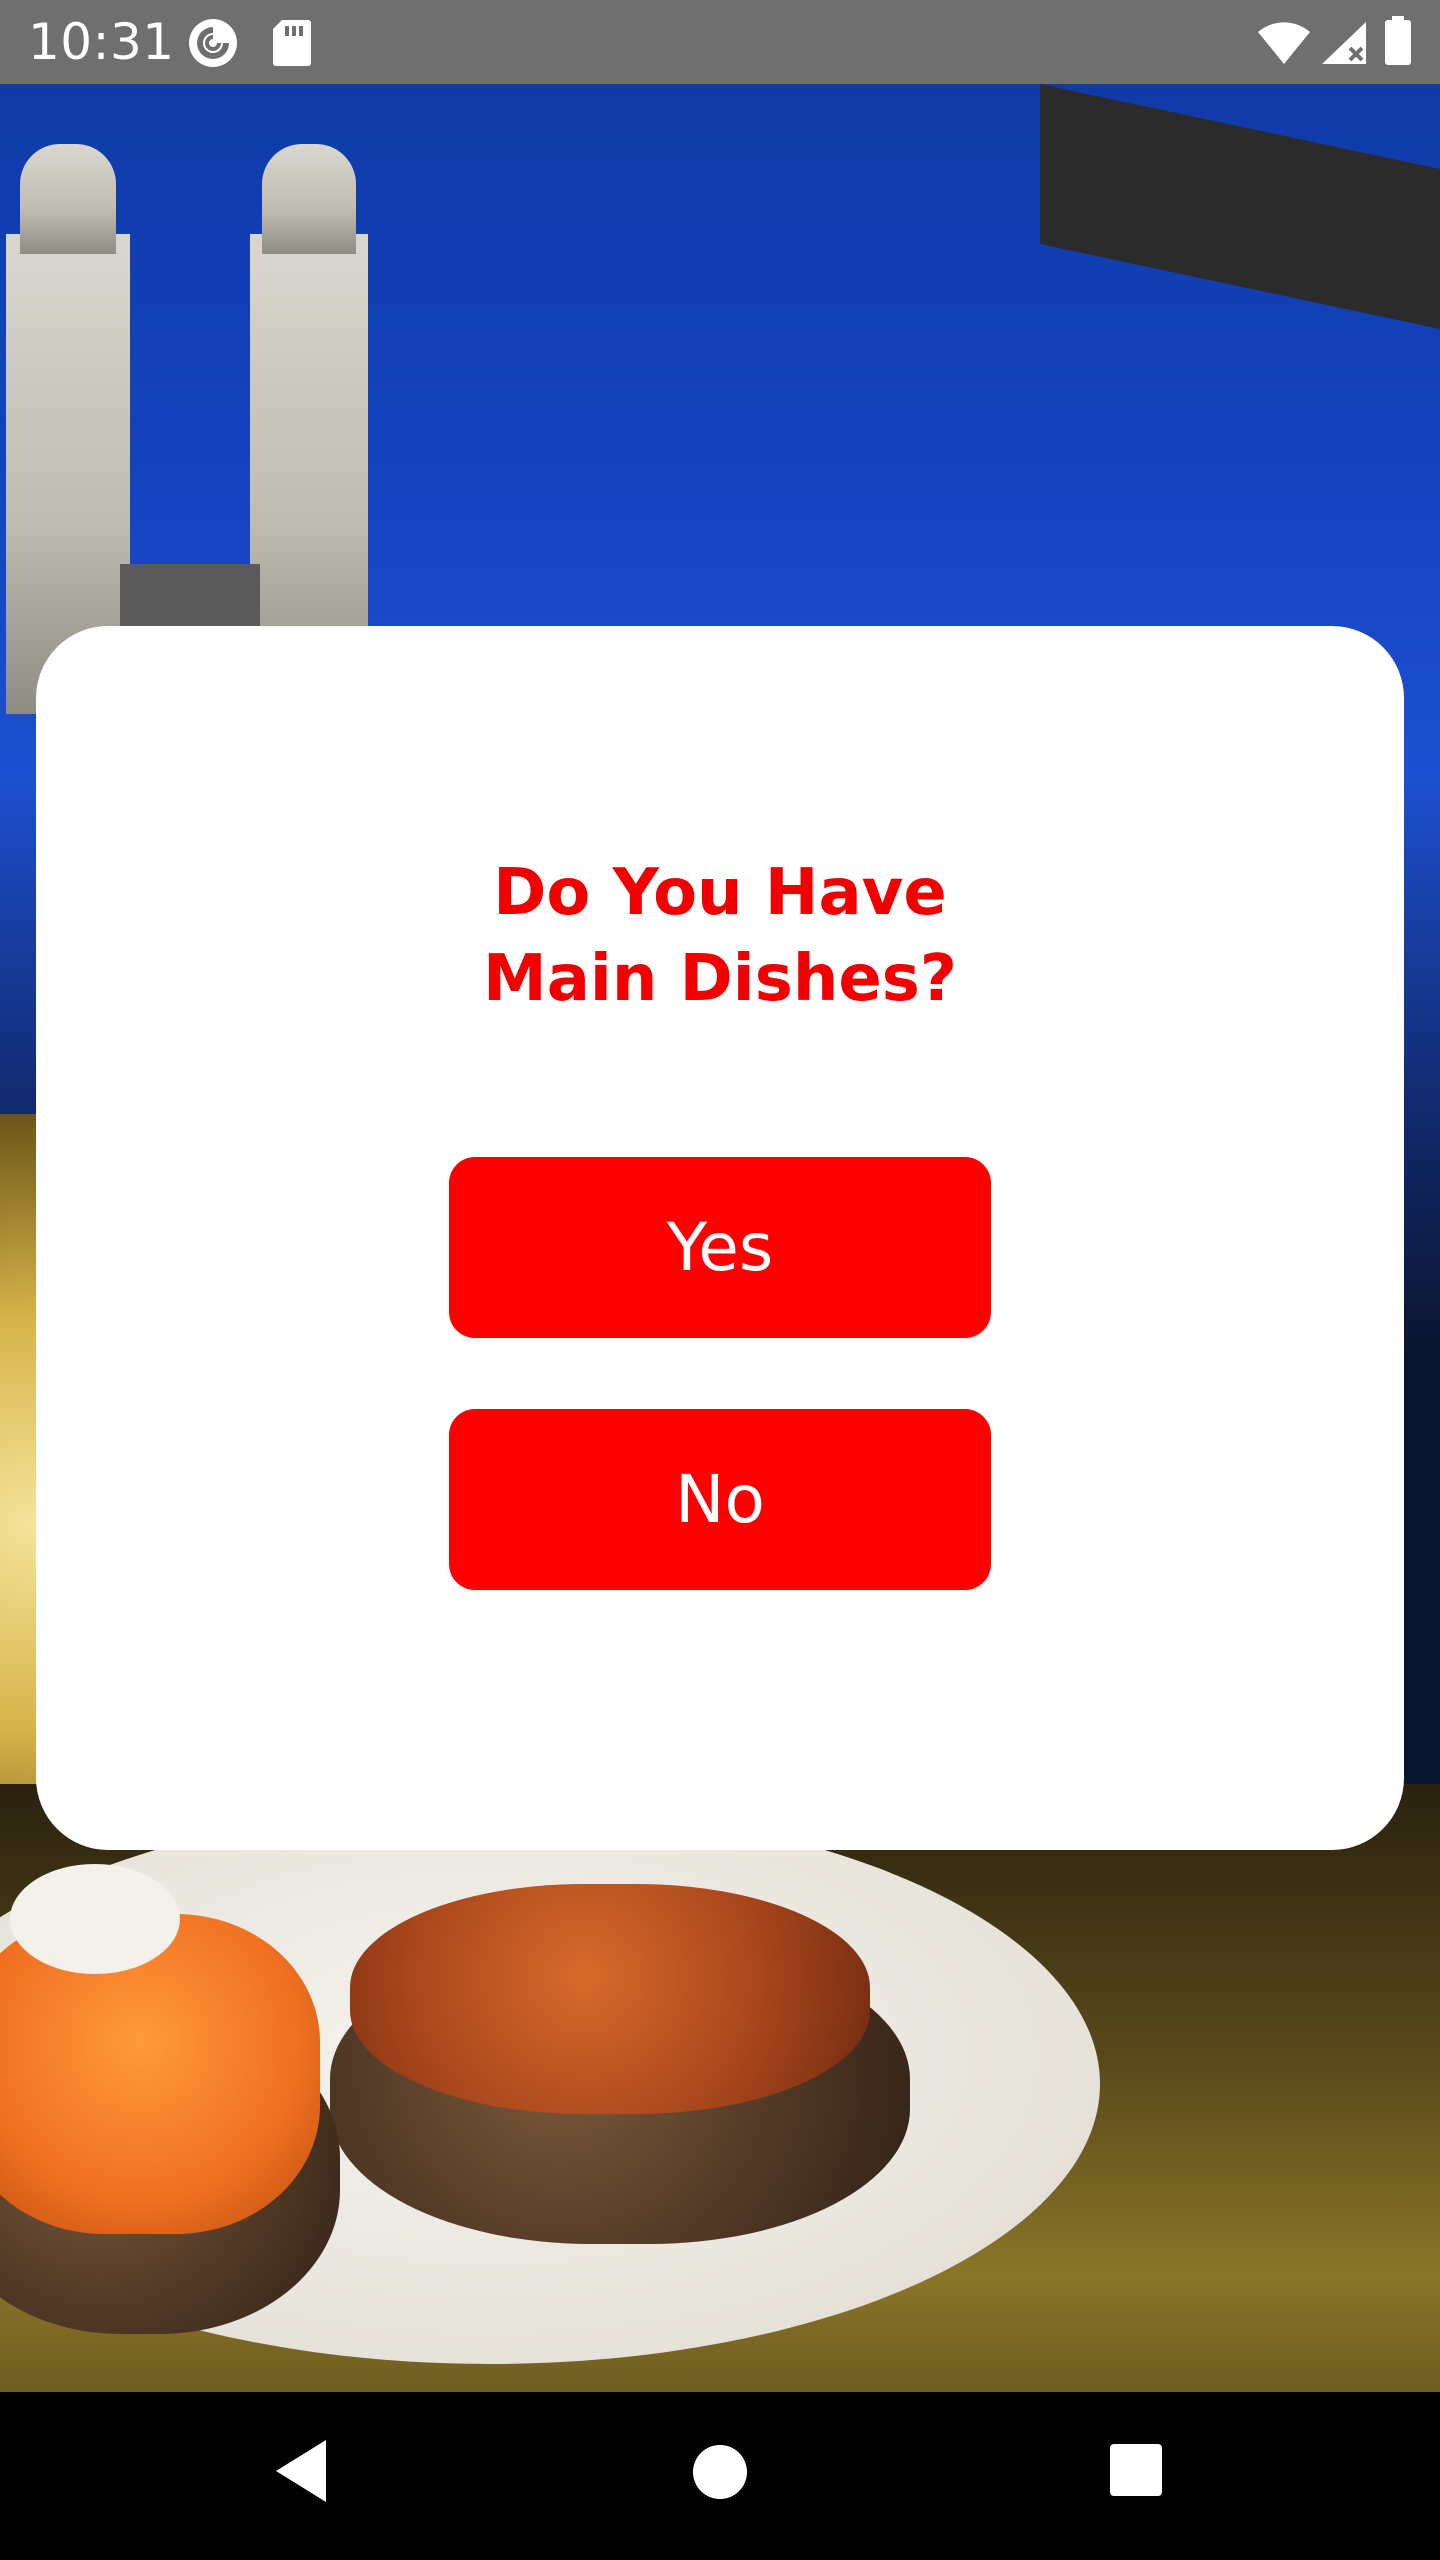 The width and height of the screenshot is (1440, 2560). I want to click on dialog-title: Do You Have Main Dishes?, so click(720, 936).